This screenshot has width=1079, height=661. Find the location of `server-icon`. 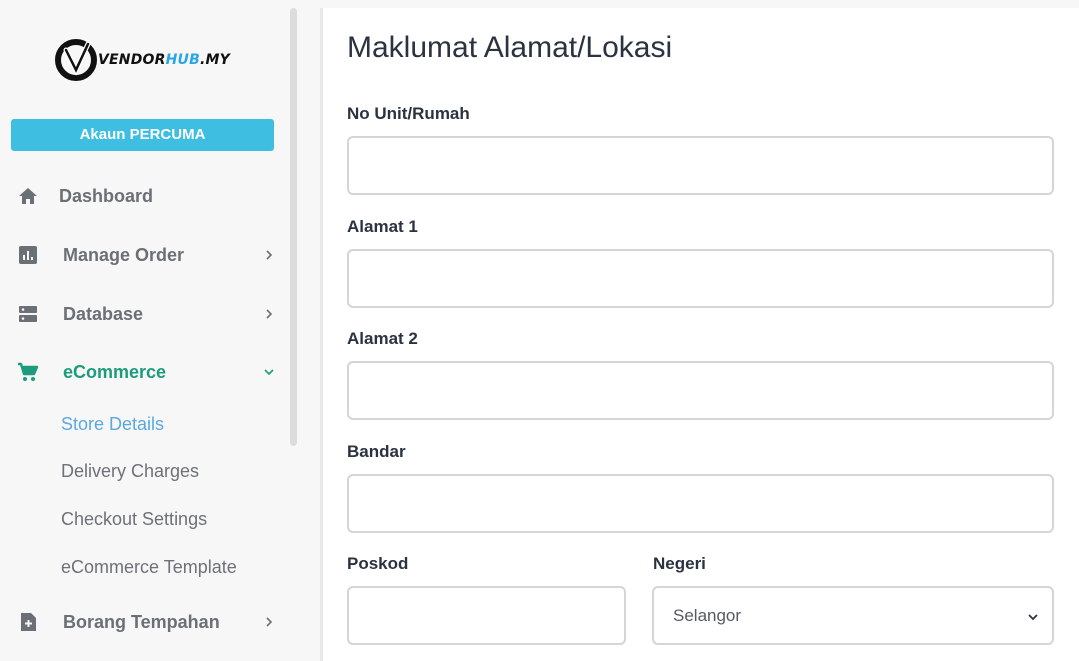

server-icon is located at coordinates (28, 314).